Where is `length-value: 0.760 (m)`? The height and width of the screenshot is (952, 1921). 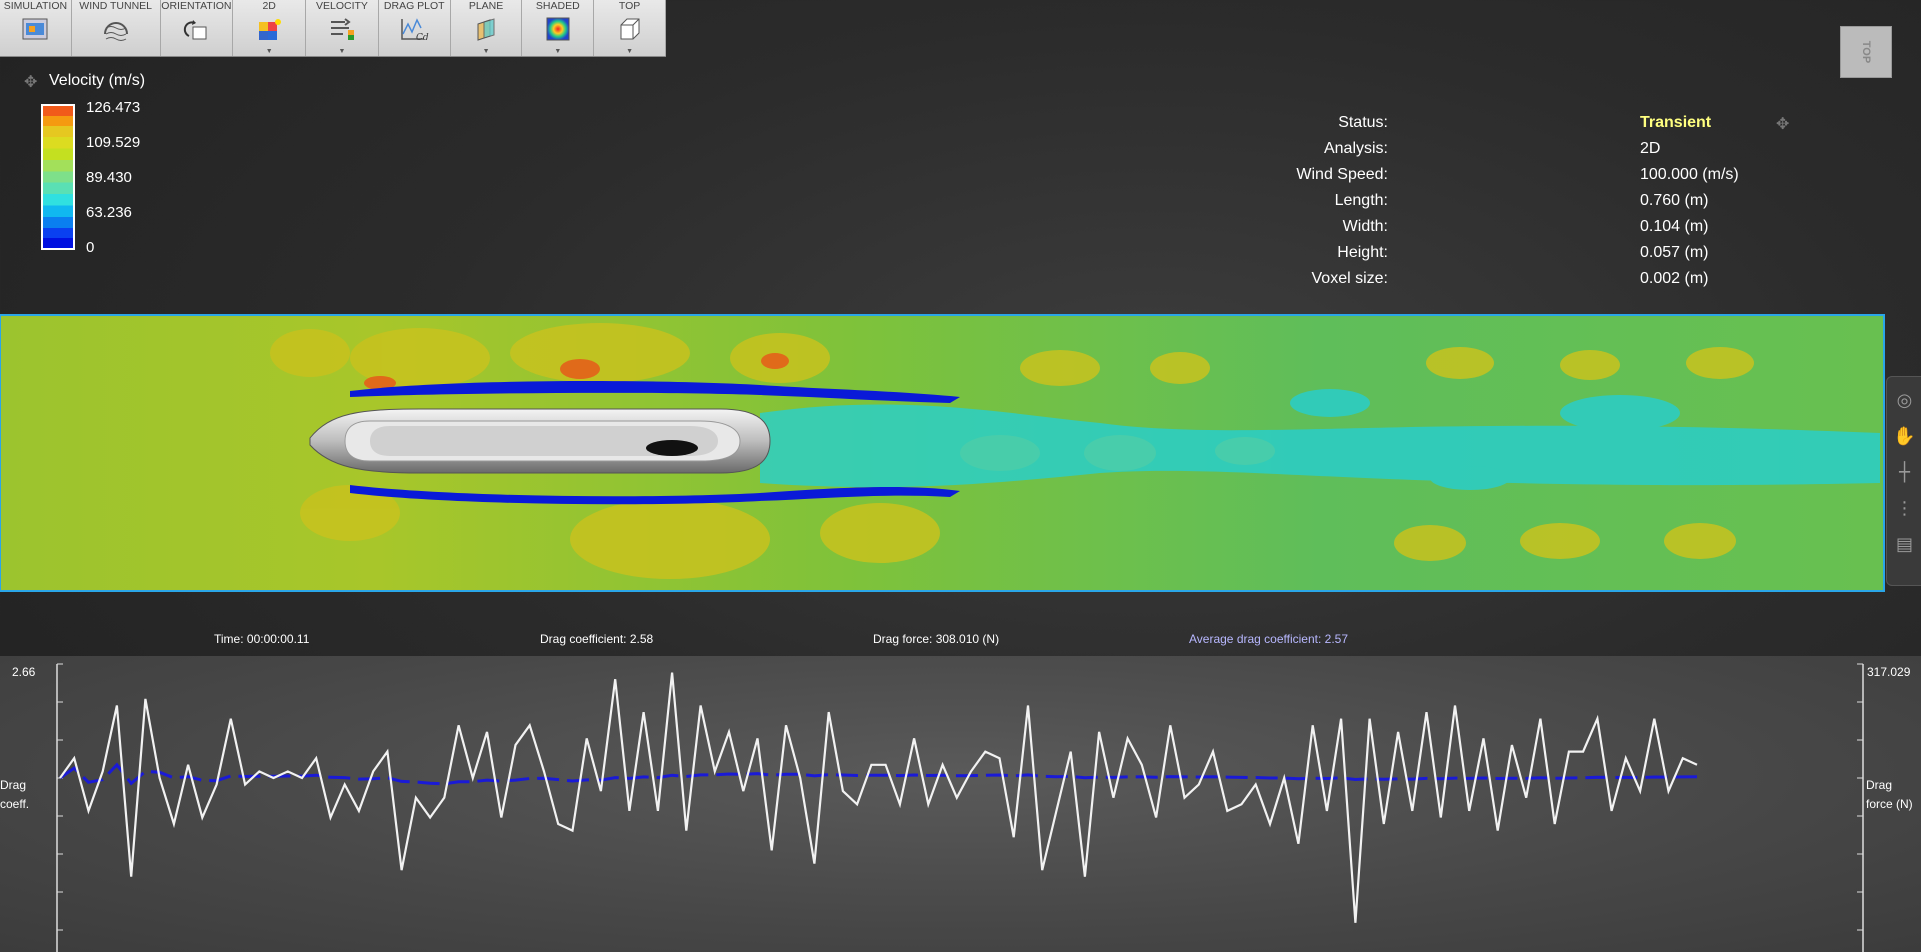
length-value: 0.760 (m) is located at coordinates (1674, 200).